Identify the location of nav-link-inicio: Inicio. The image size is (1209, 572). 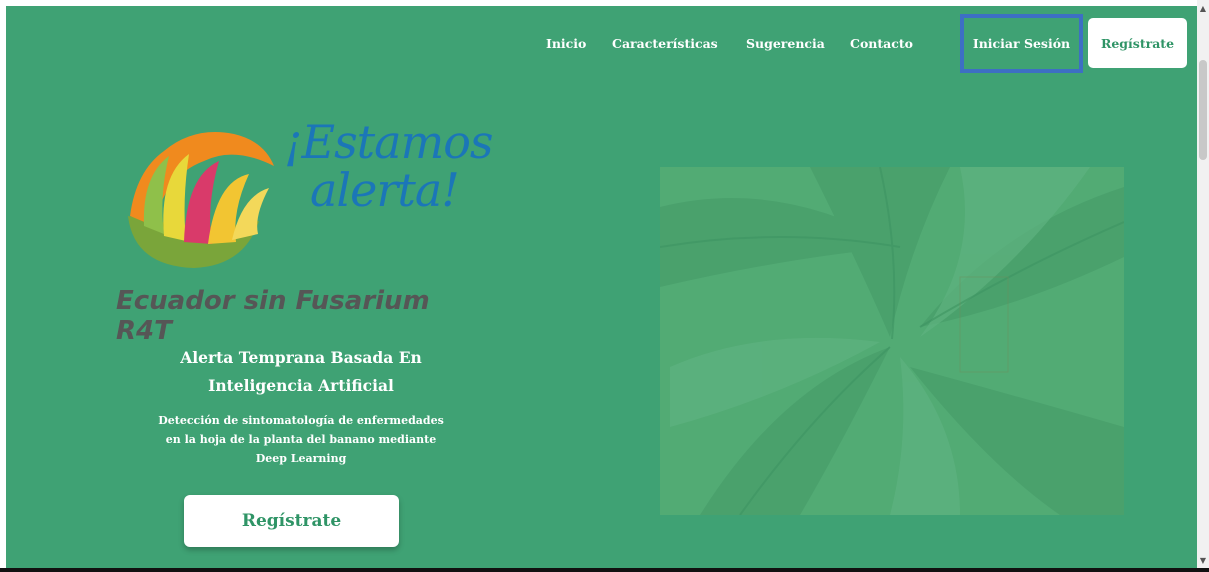
(566, 43).